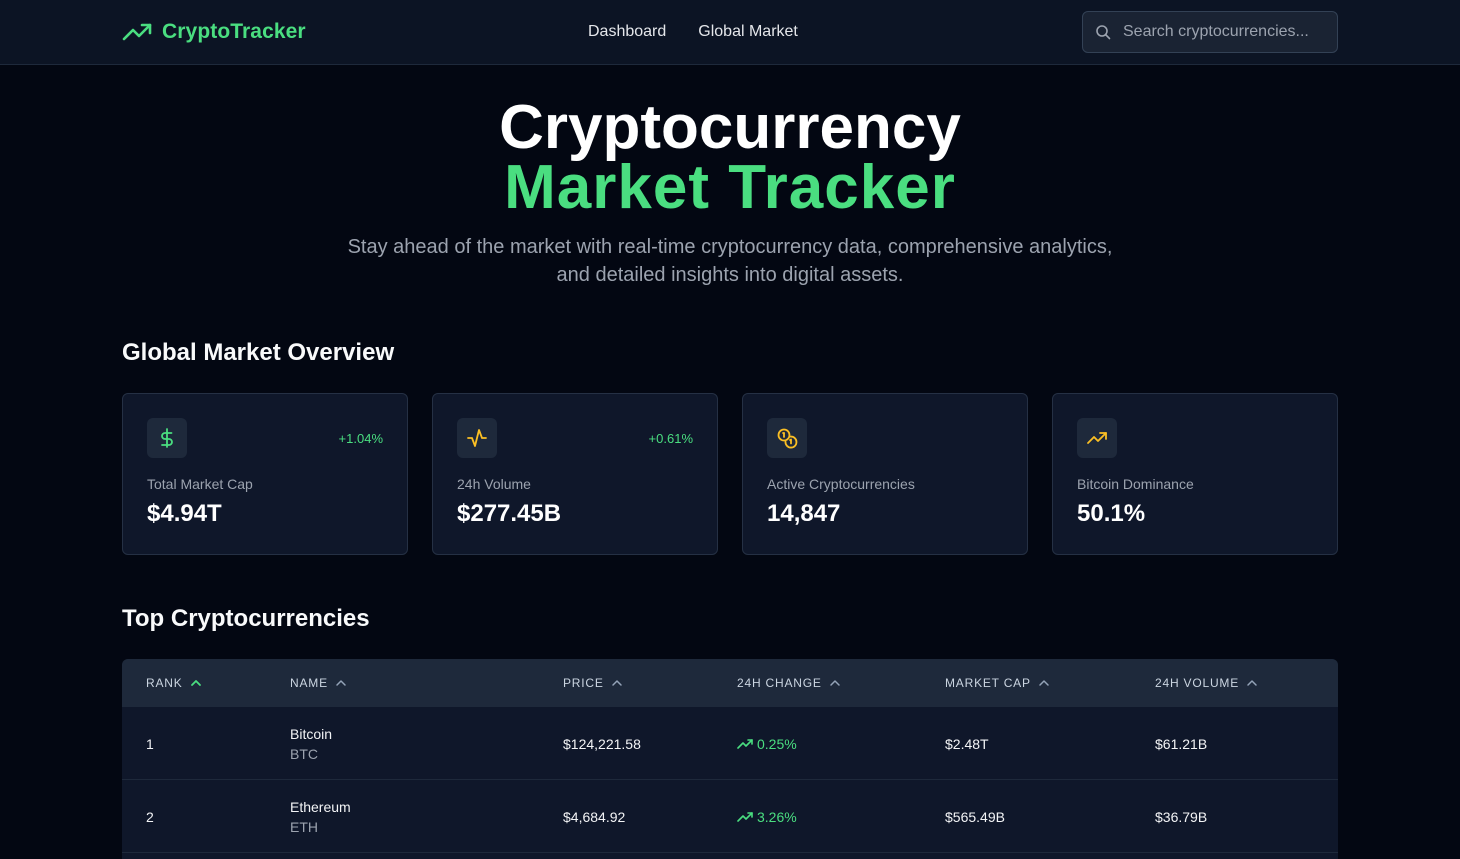 Image resolution: width=1460 pixels, height=859 pixels. I want to click on coins-icon, so click(787, 438).